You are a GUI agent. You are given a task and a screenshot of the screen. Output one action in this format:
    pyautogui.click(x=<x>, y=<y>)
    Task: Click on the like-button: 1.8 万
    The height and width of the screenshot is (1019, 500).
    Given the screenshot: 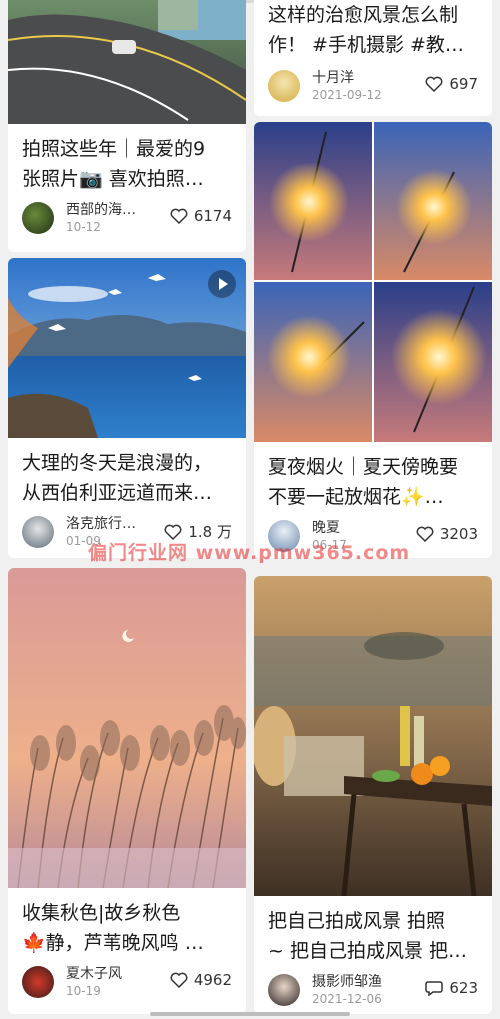 What is the action you would take?
    pyautogui.click(x=198, y=531)
    